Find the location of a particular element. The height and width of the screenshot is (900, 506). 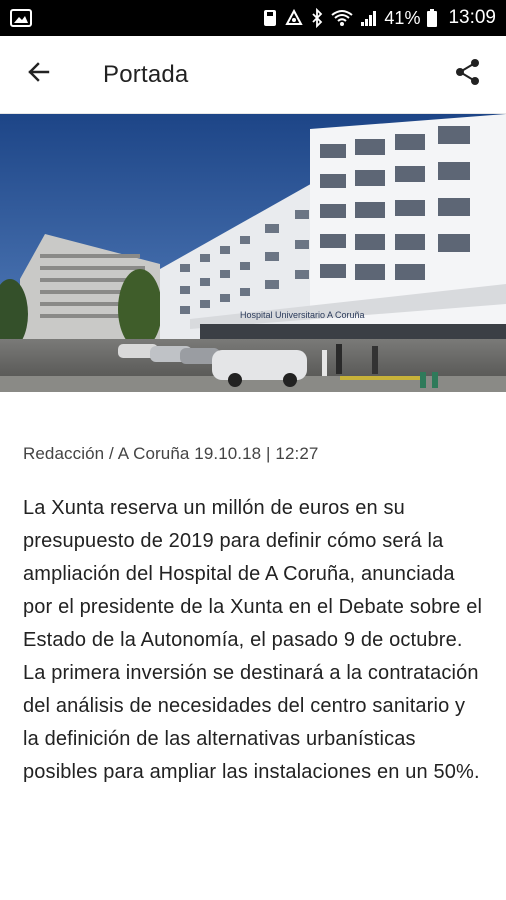

bluetooth-icon is located at coordinates (317, 18).